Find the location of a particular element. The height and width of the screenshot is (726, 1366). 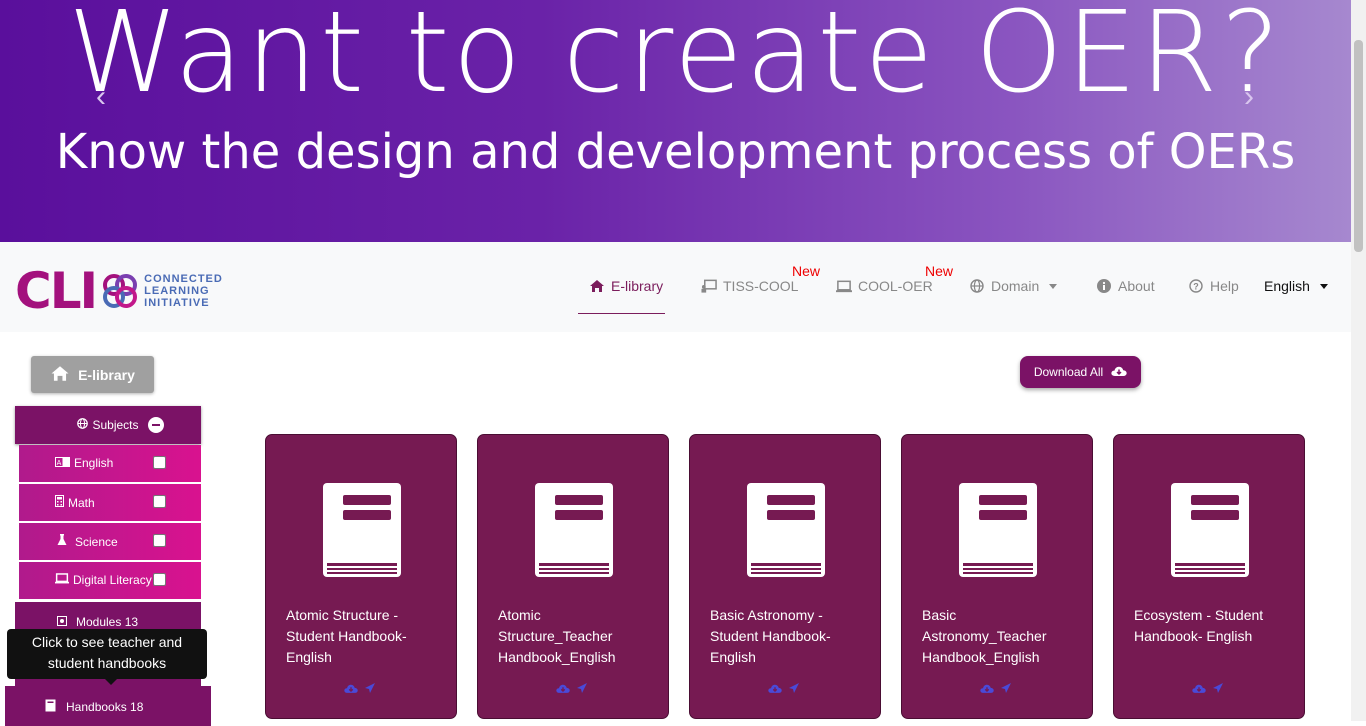

subject-math-checkbox is located at coordinates (159, 501).